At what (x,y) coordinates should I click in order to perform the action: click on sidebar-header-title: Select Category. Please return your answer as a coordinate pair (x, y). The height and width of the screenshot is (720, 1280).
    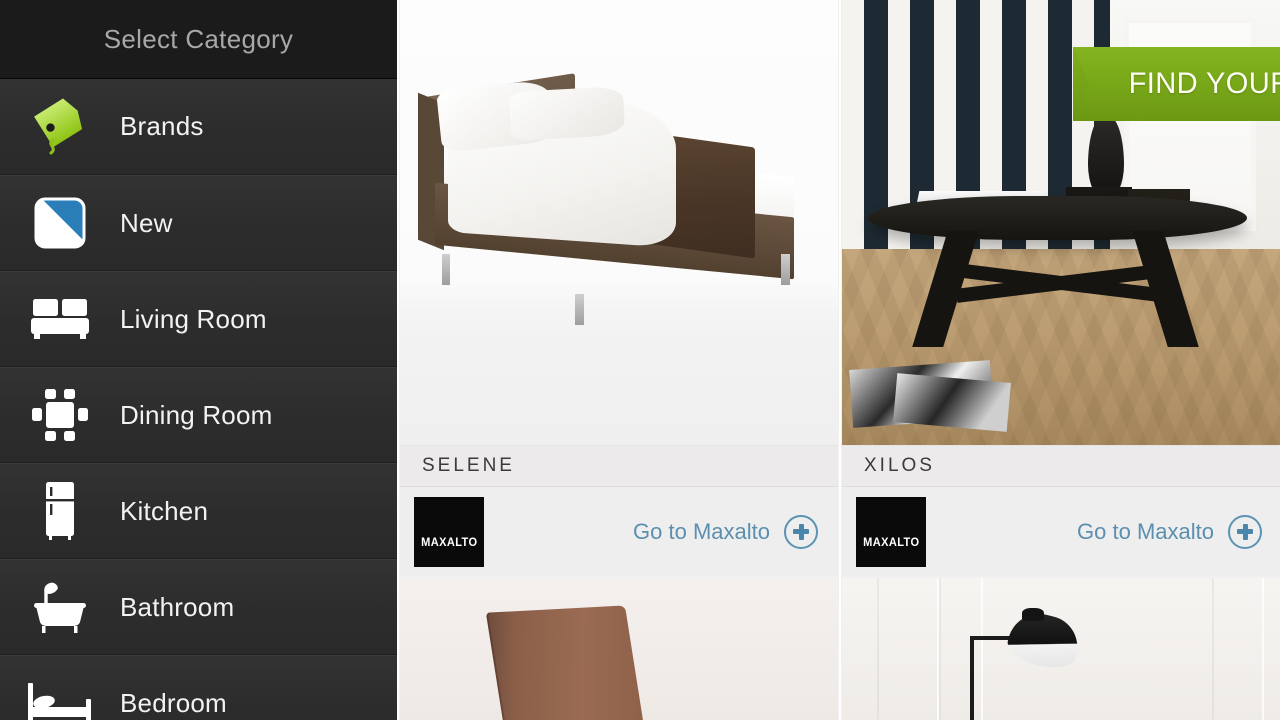
    Looking at the image, I should click on (198, 38).